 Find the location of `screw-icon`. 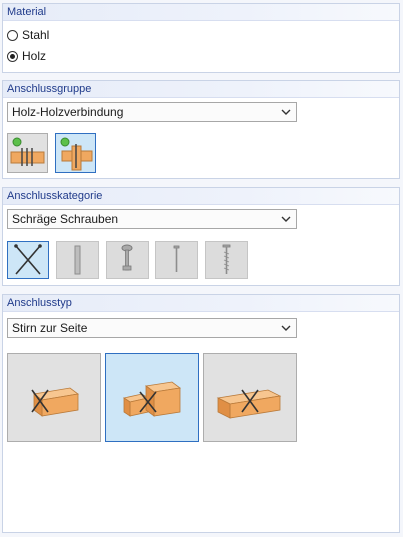

screw-icon is located at coordinates (226, 259).